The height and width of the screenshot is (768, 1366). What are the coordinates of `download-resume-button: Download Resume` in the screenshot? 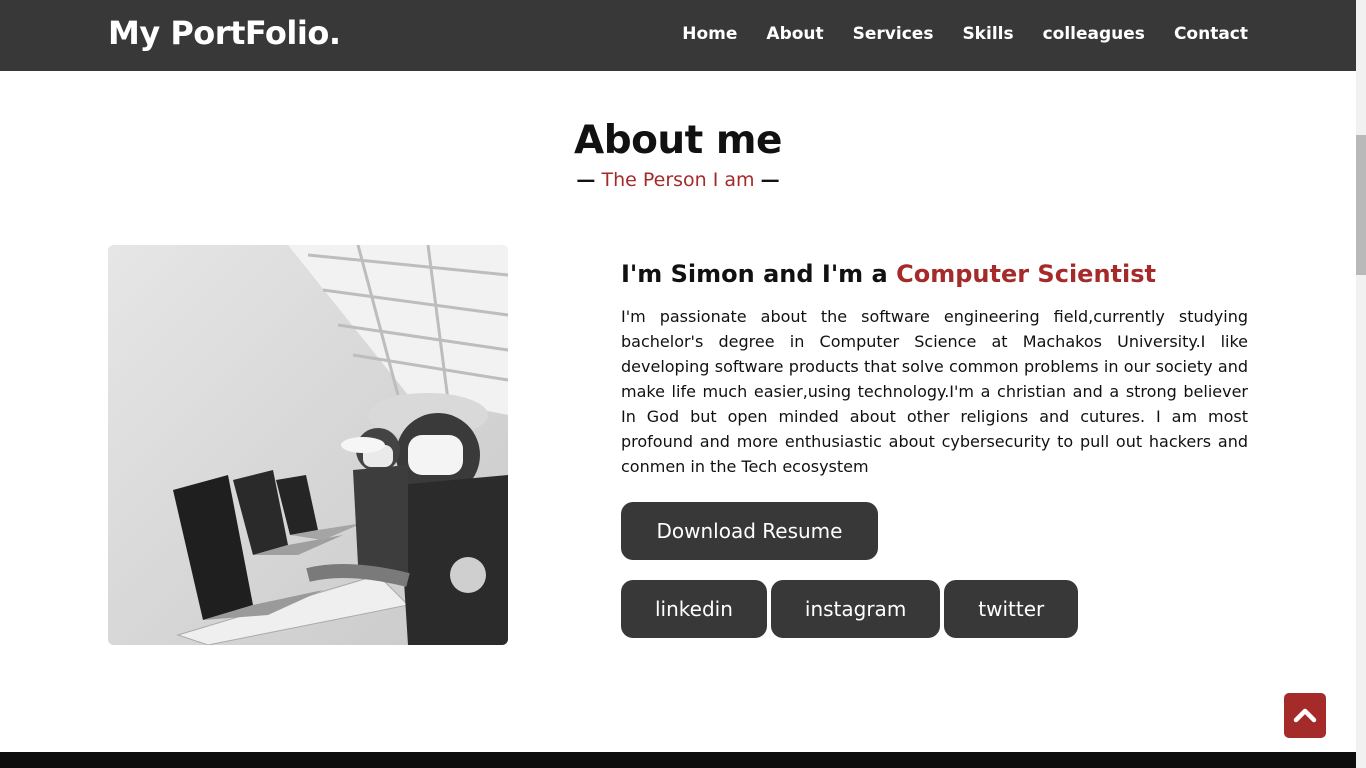 It's located at (749, 531).